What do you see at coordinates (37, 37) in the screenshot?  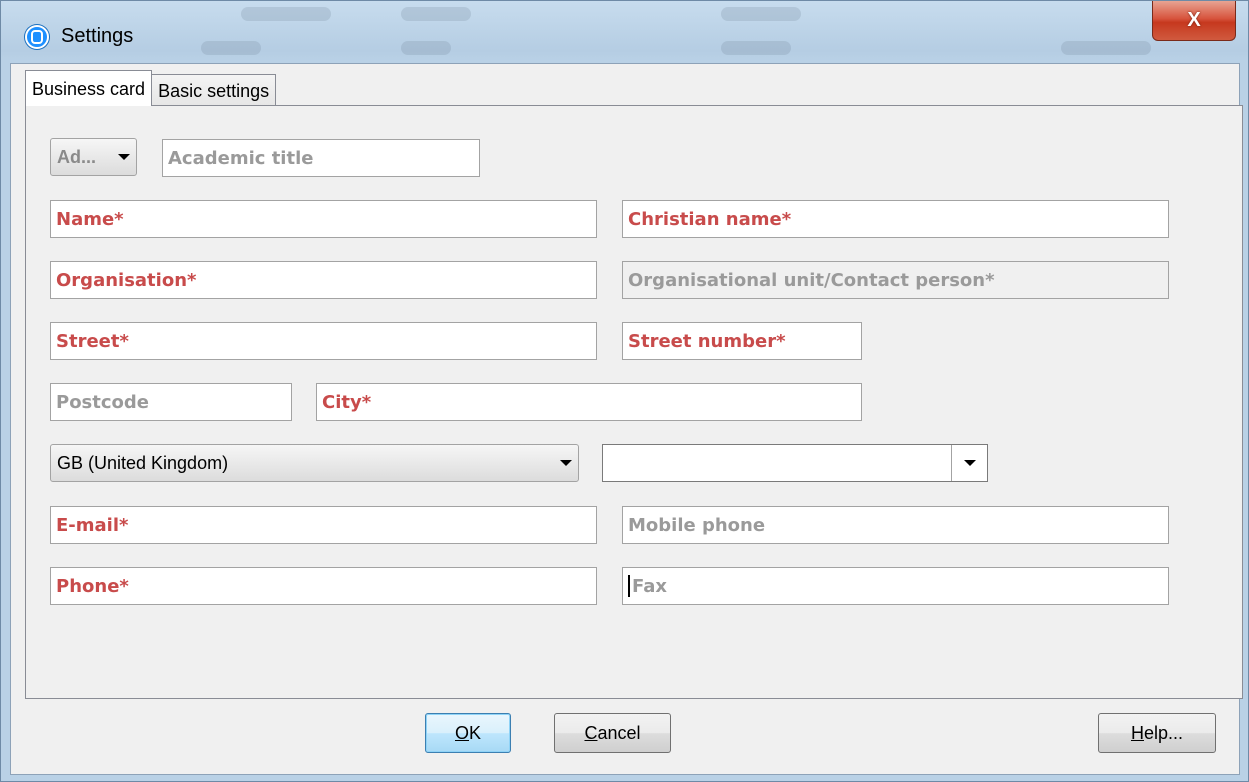 I see `app-icon` at bounding box center [37, 37].